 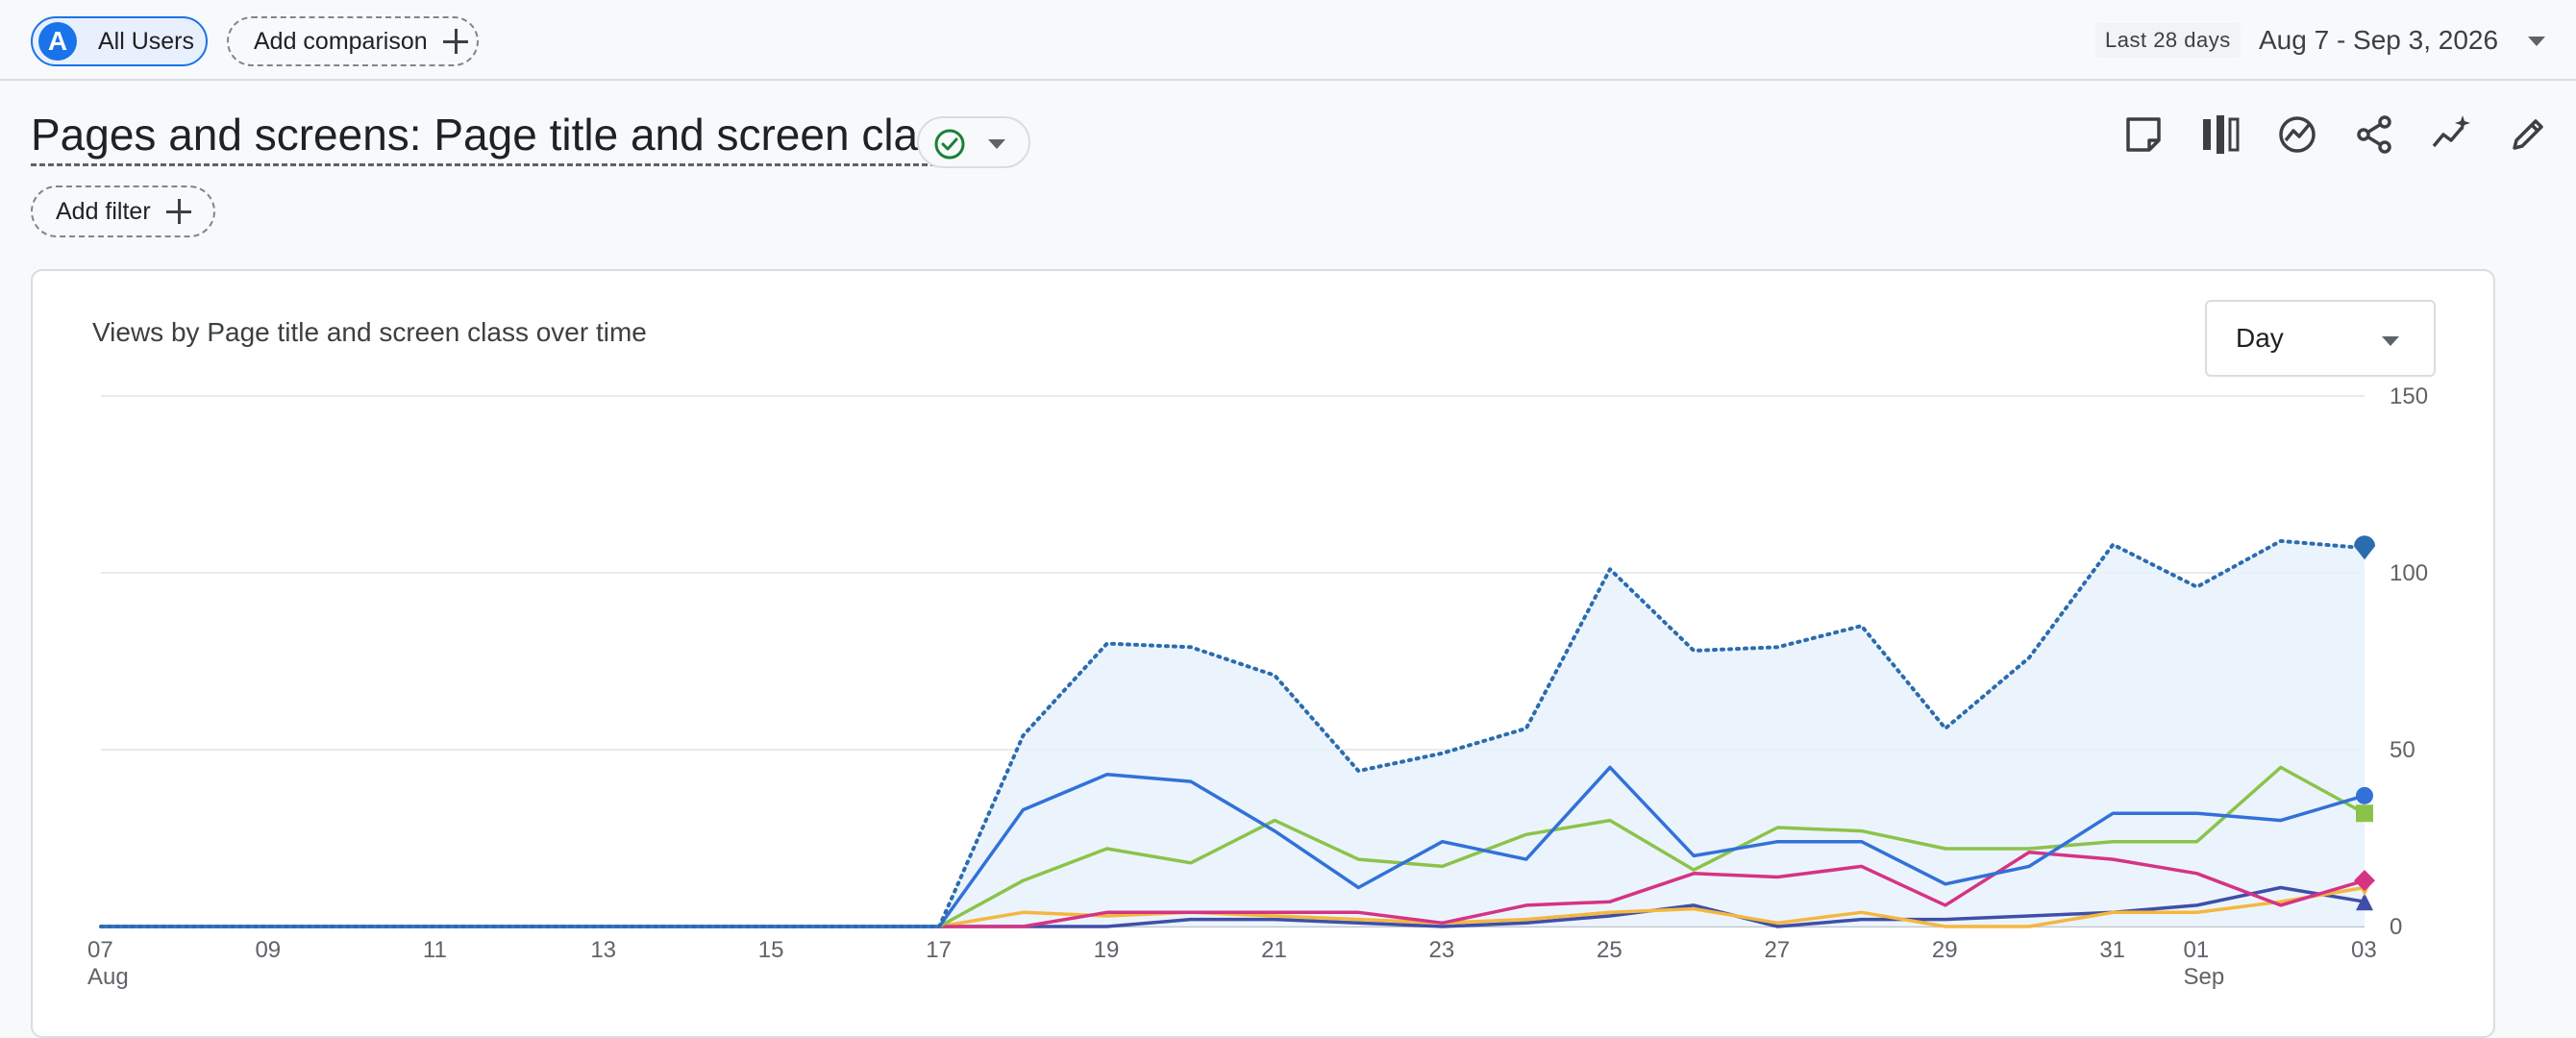 What do you see at coordinates (2197, 950) in the screenshot?
I see `x-tick-label: 01` at bounding box center [2197, 950].